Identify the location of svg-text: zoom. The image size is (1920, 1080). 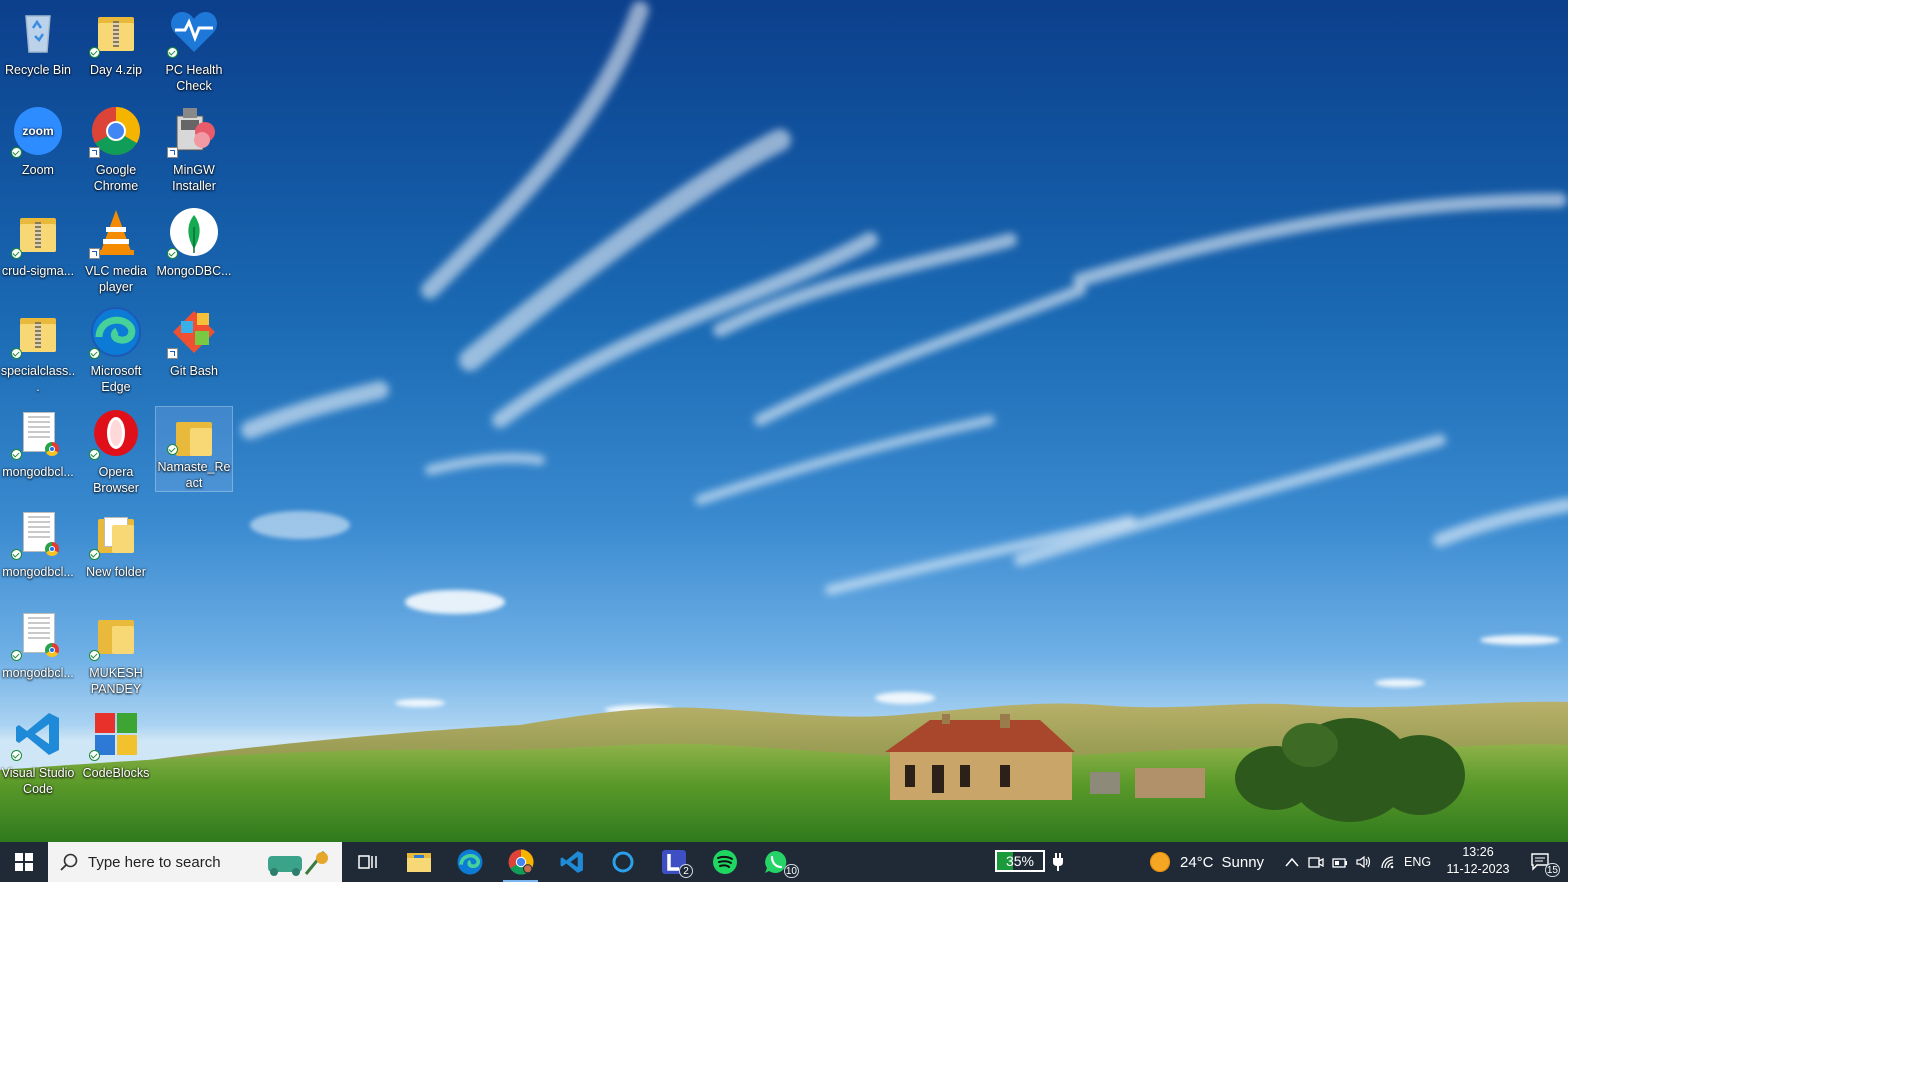
(37, 131).